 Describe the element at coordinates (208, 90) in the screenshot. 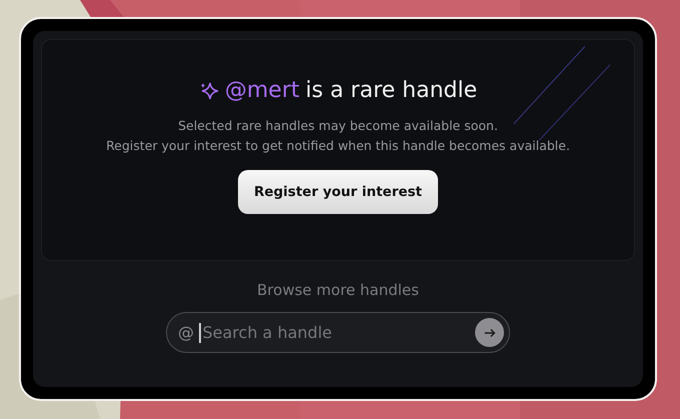

I see `sparkle-icon` at that location.